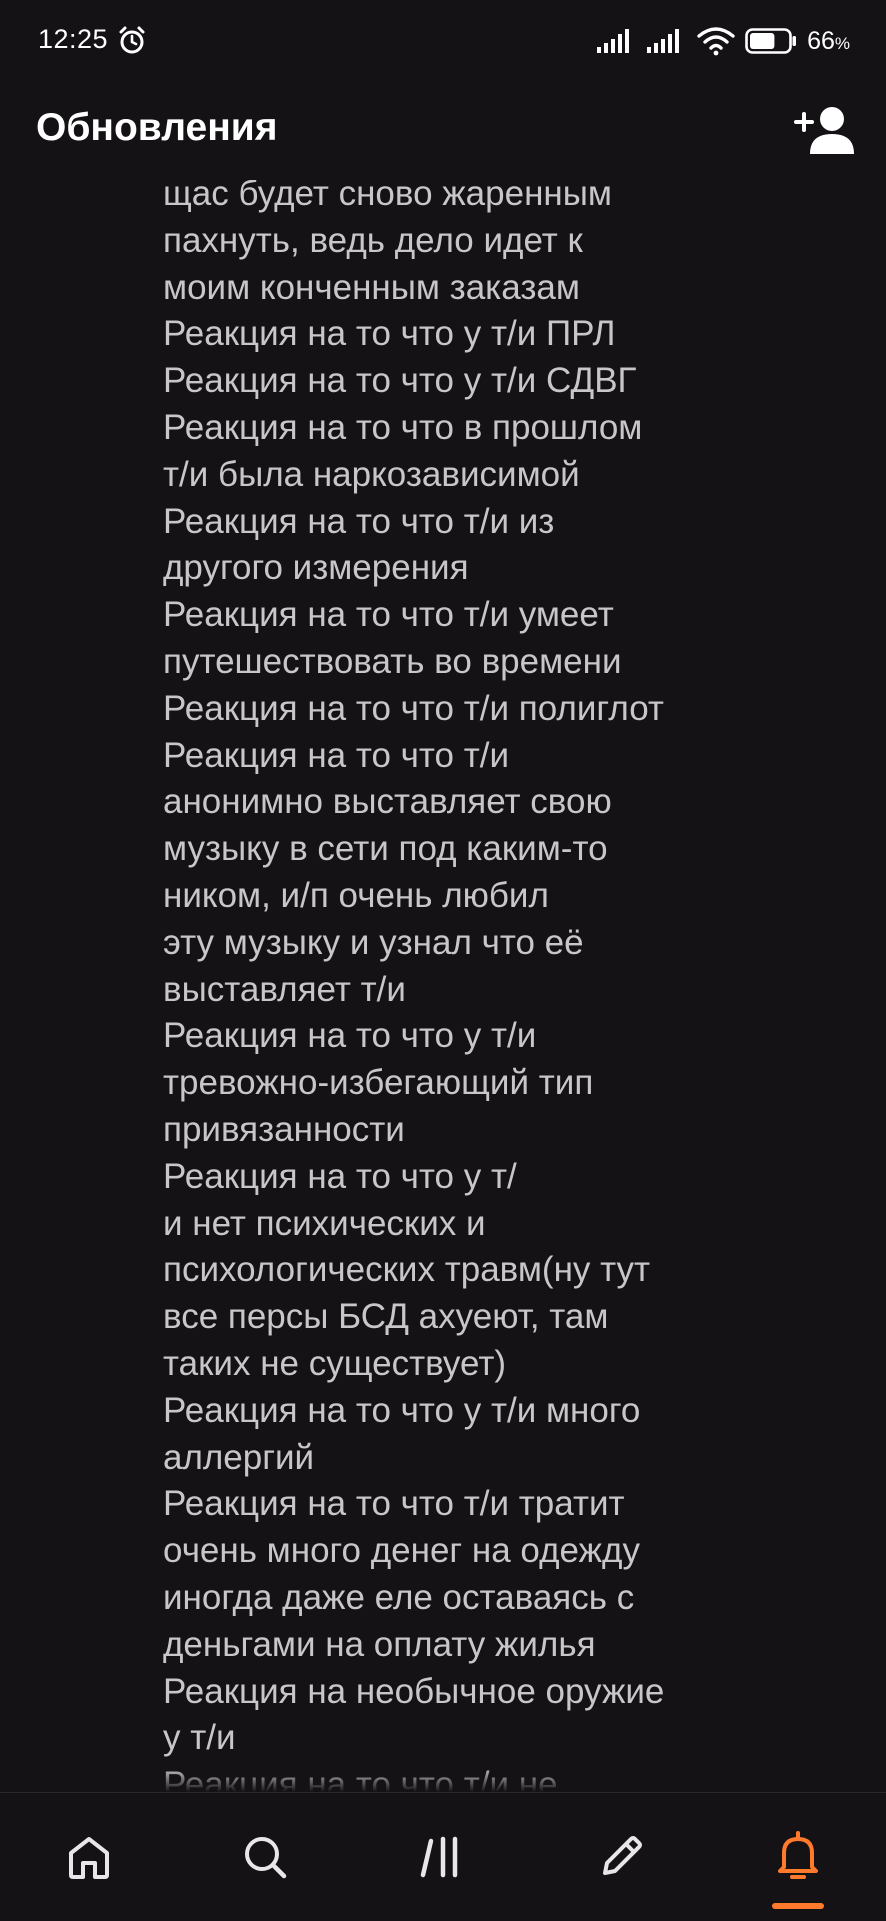 Image resolution: width=886 pixels, height=1921 pixels. I want to click on status-indicators: 66%, so click(723, 41).